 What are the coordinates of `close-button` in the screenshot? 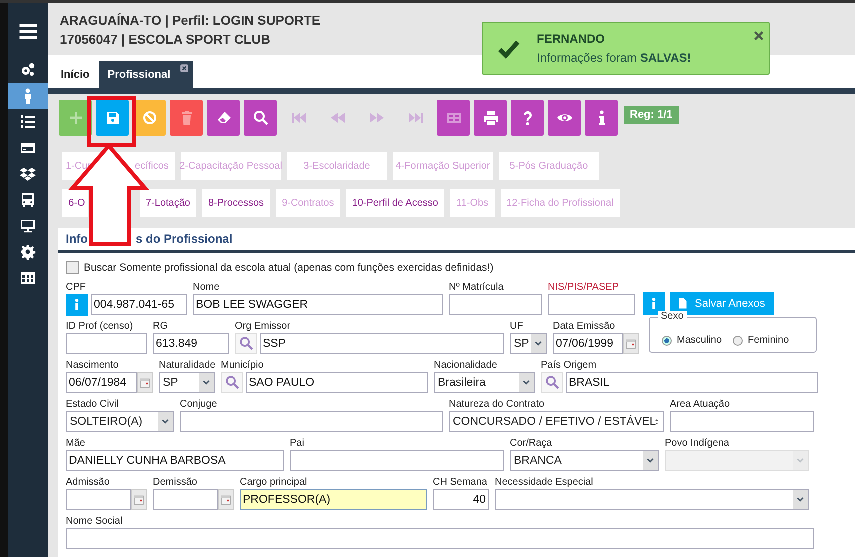 It's located at (759, 36).